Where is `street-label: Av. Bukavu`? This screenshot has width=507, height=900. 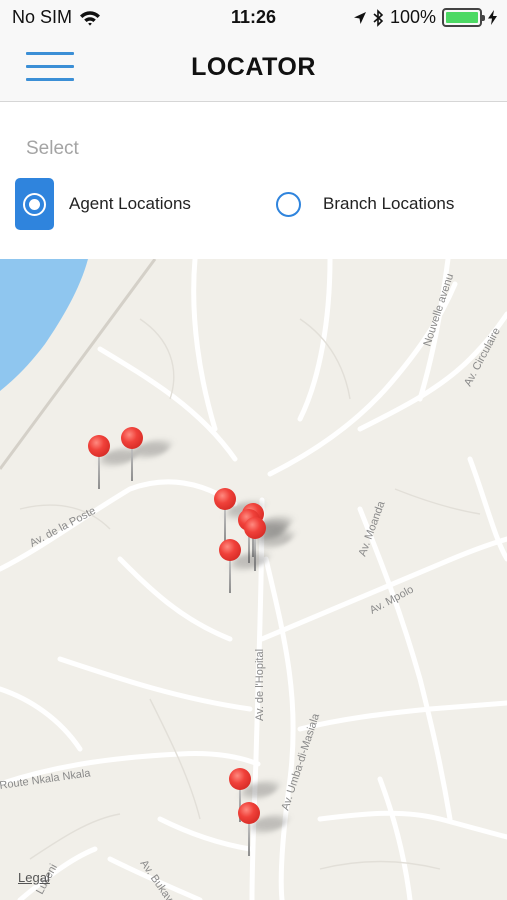
street-label: Av. Bukavu is located at coordinates (158, 879).